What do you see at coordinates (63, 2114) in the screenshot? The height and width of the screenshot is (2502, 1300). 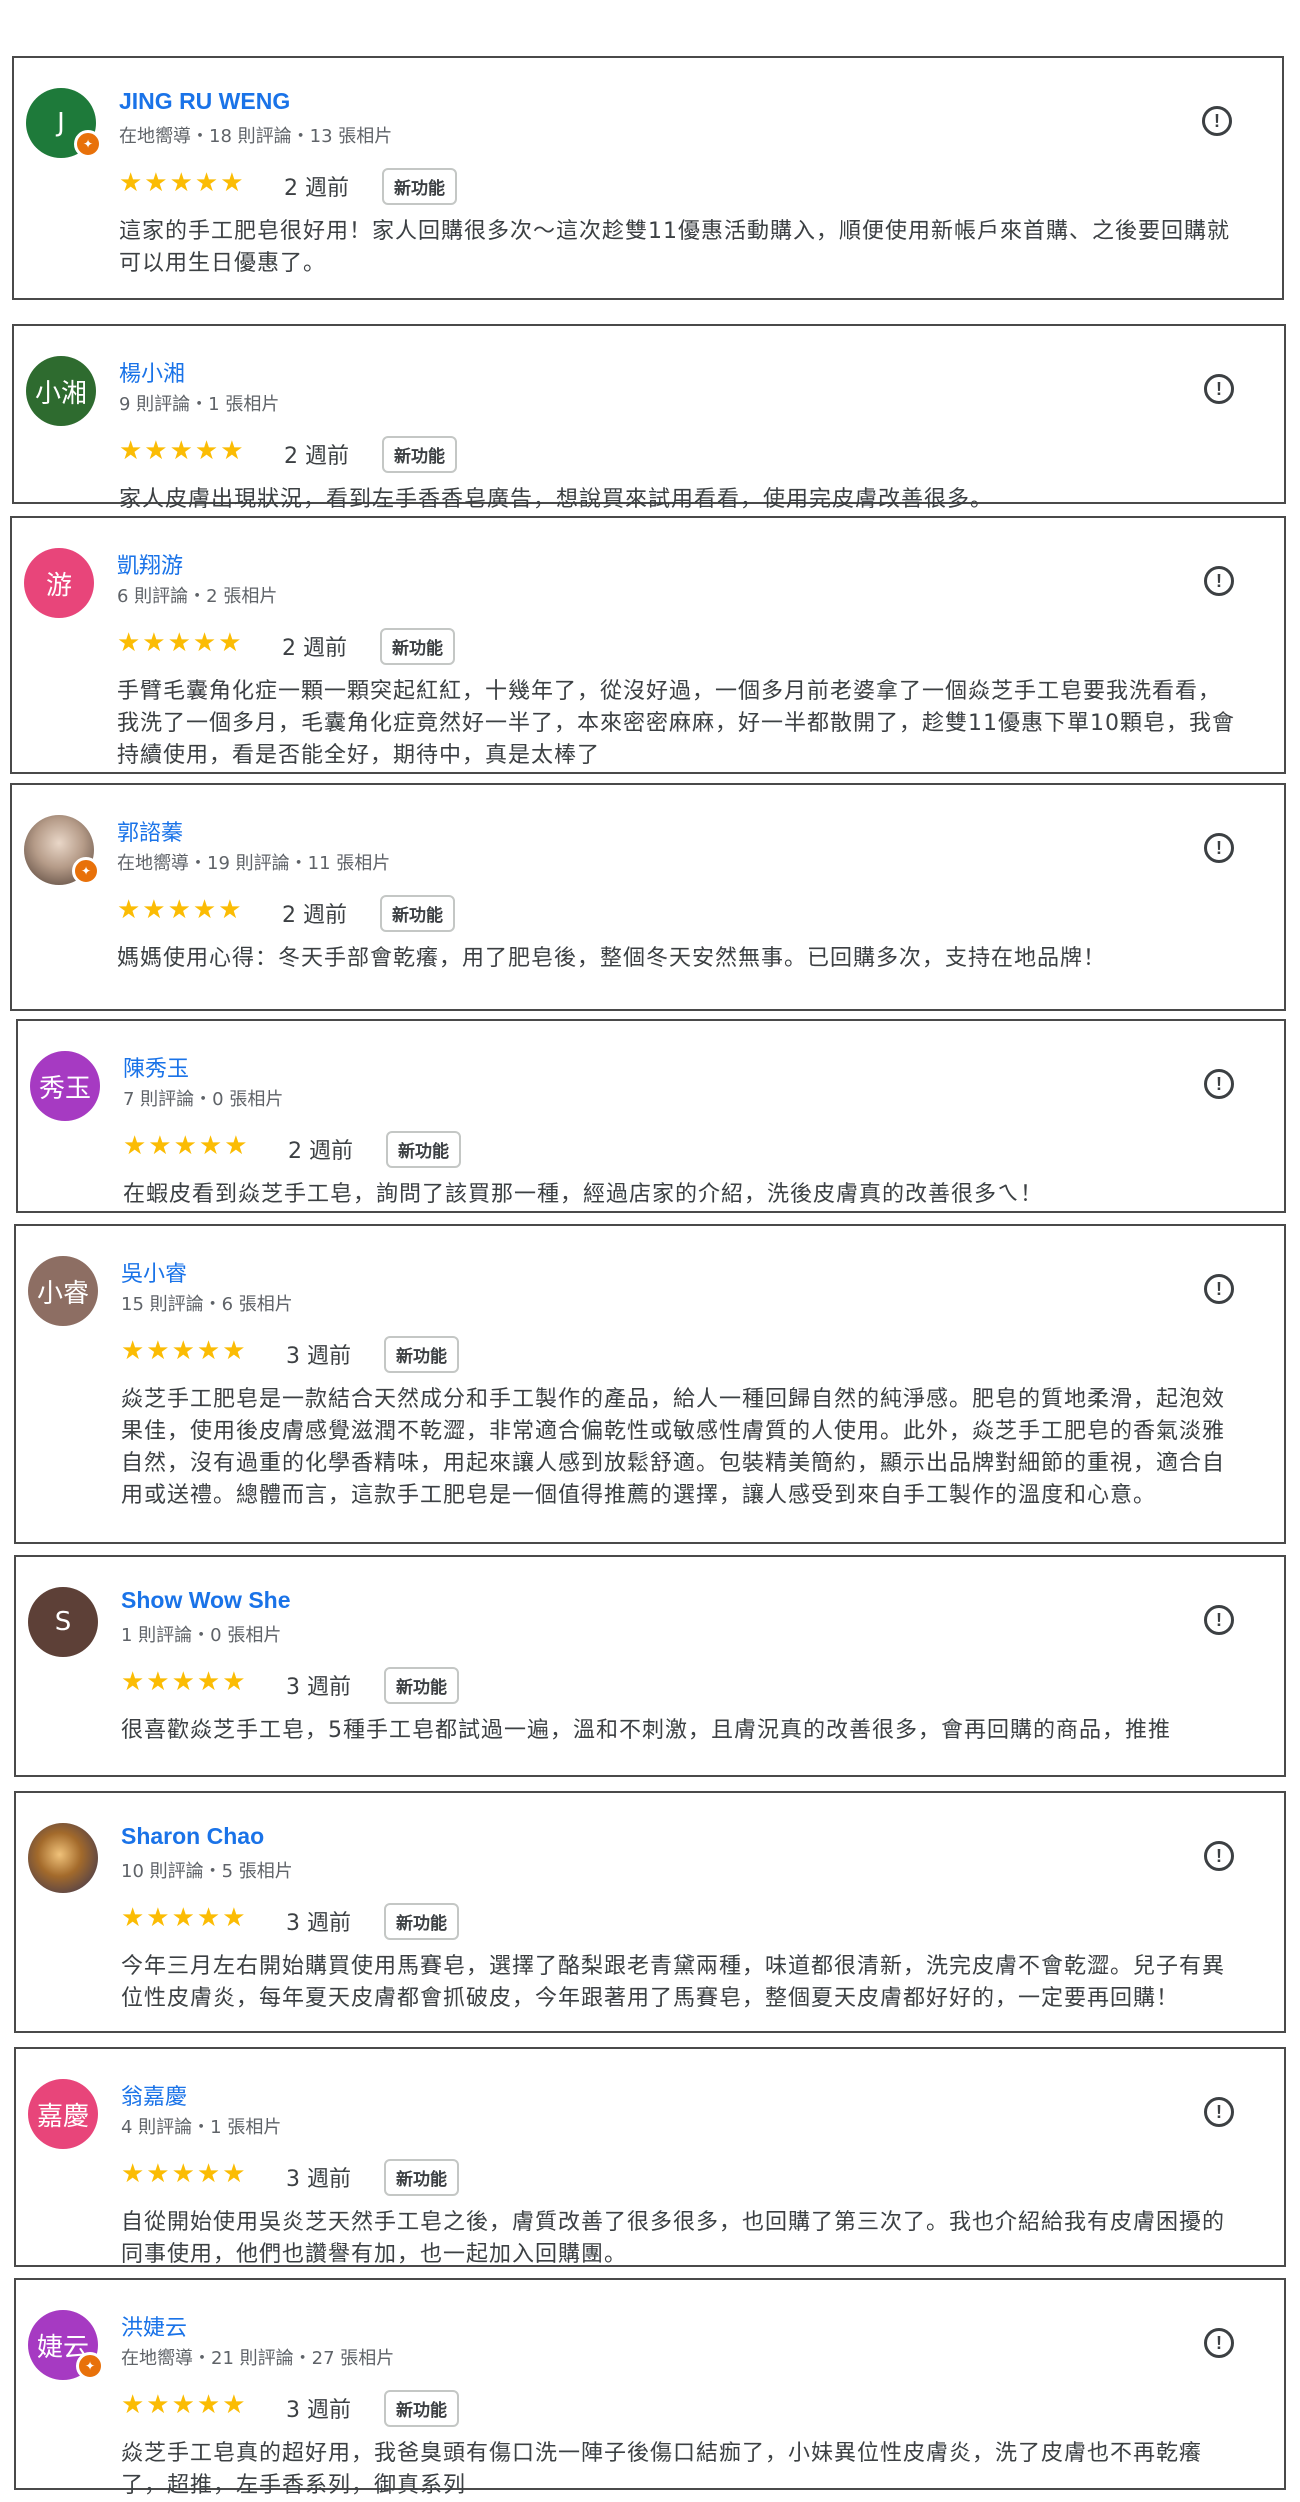 I see `avatar: 嘉慶` at bounding box center [63, 2114].